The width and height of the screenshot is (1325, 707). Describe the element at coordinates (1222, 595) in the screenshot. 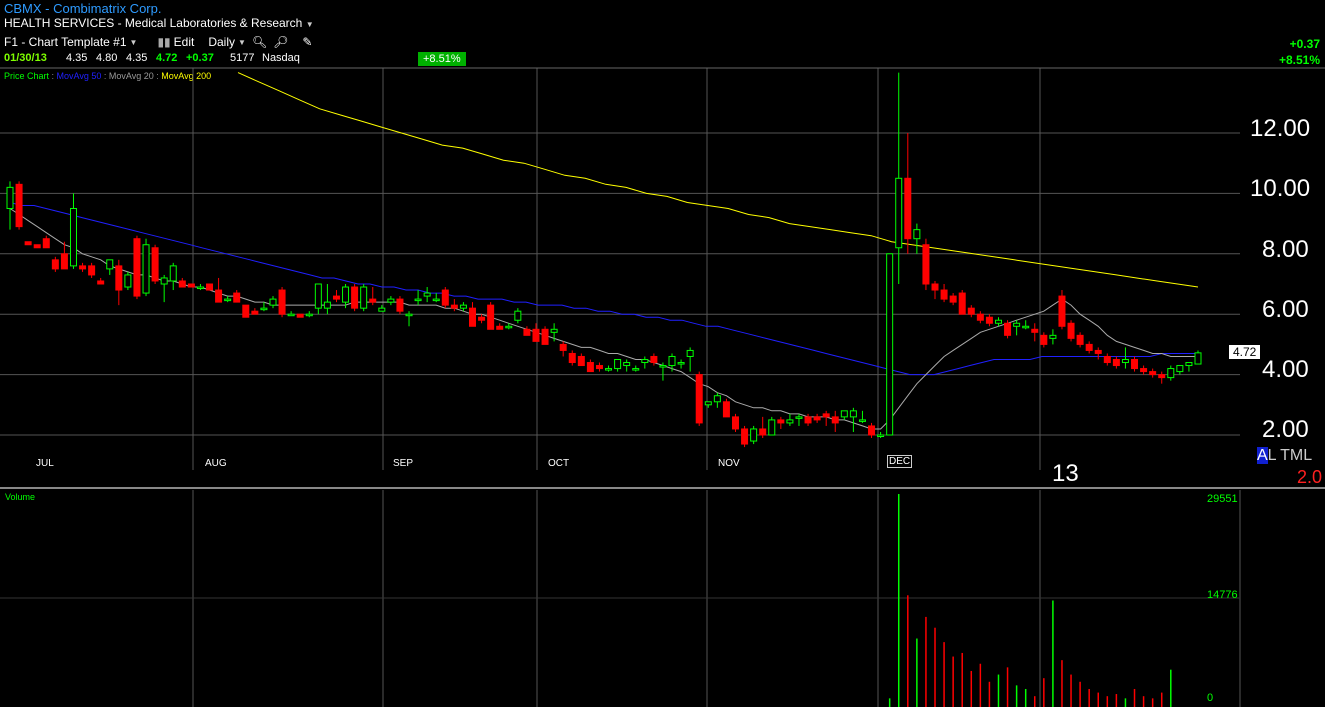

I see `volume-tick: 14776` at that location.